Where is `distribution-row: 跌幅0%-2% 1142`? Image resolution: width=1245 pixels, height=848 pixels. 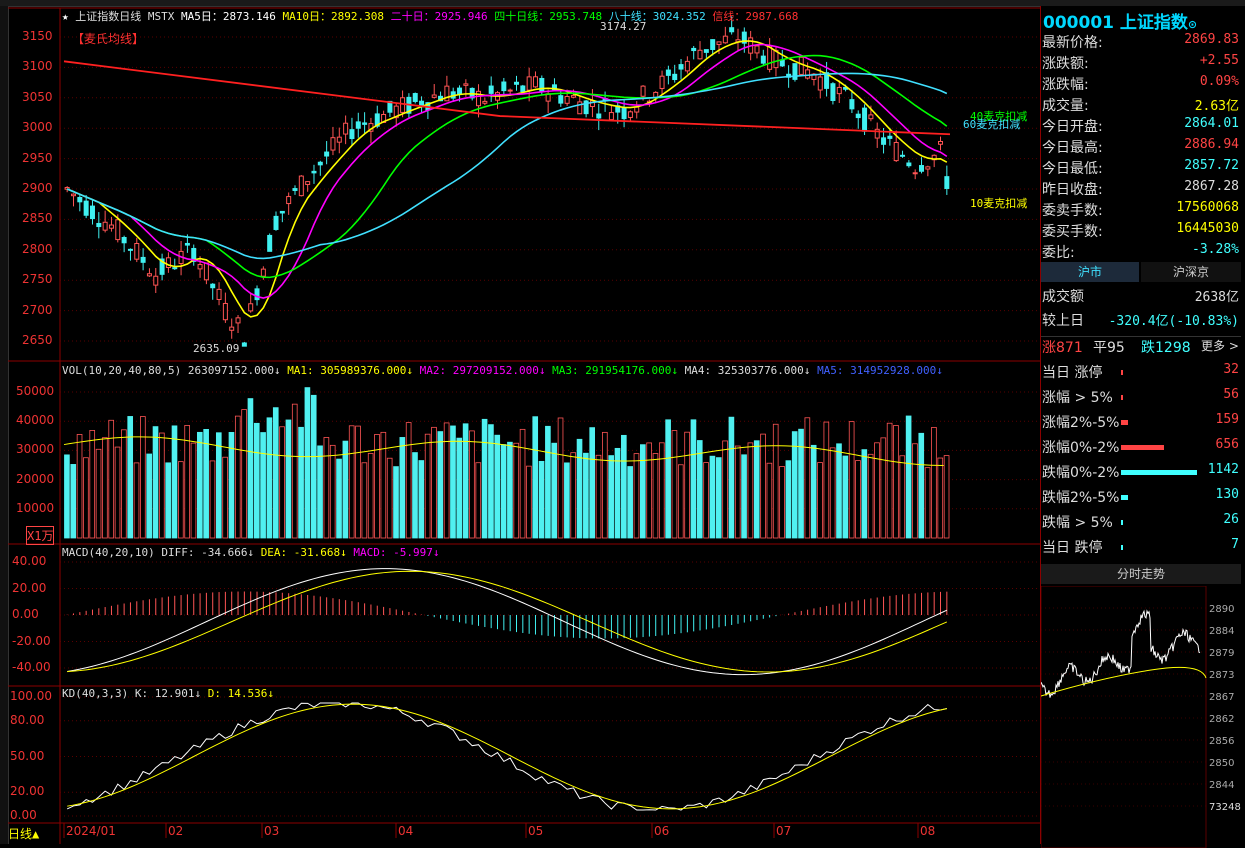
distribution-row: 跌幅0%-2% 1142 is located at coordinates (1141, 472).